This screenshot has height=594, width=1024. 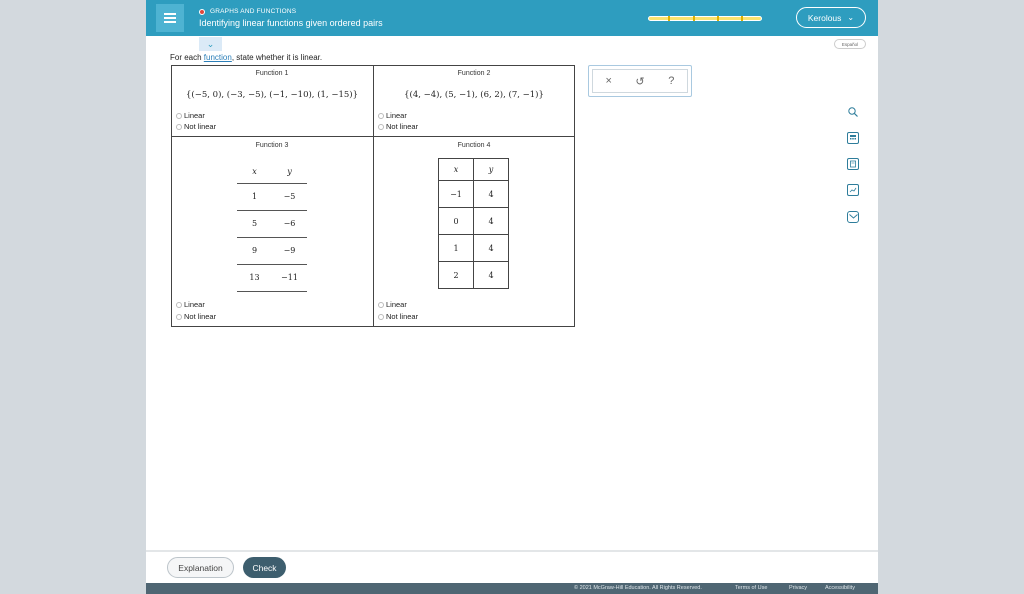 What do you see at coordinates (853, 164) in the screenshot?
I see `ebook-icon` at bounding box center [853, 164].